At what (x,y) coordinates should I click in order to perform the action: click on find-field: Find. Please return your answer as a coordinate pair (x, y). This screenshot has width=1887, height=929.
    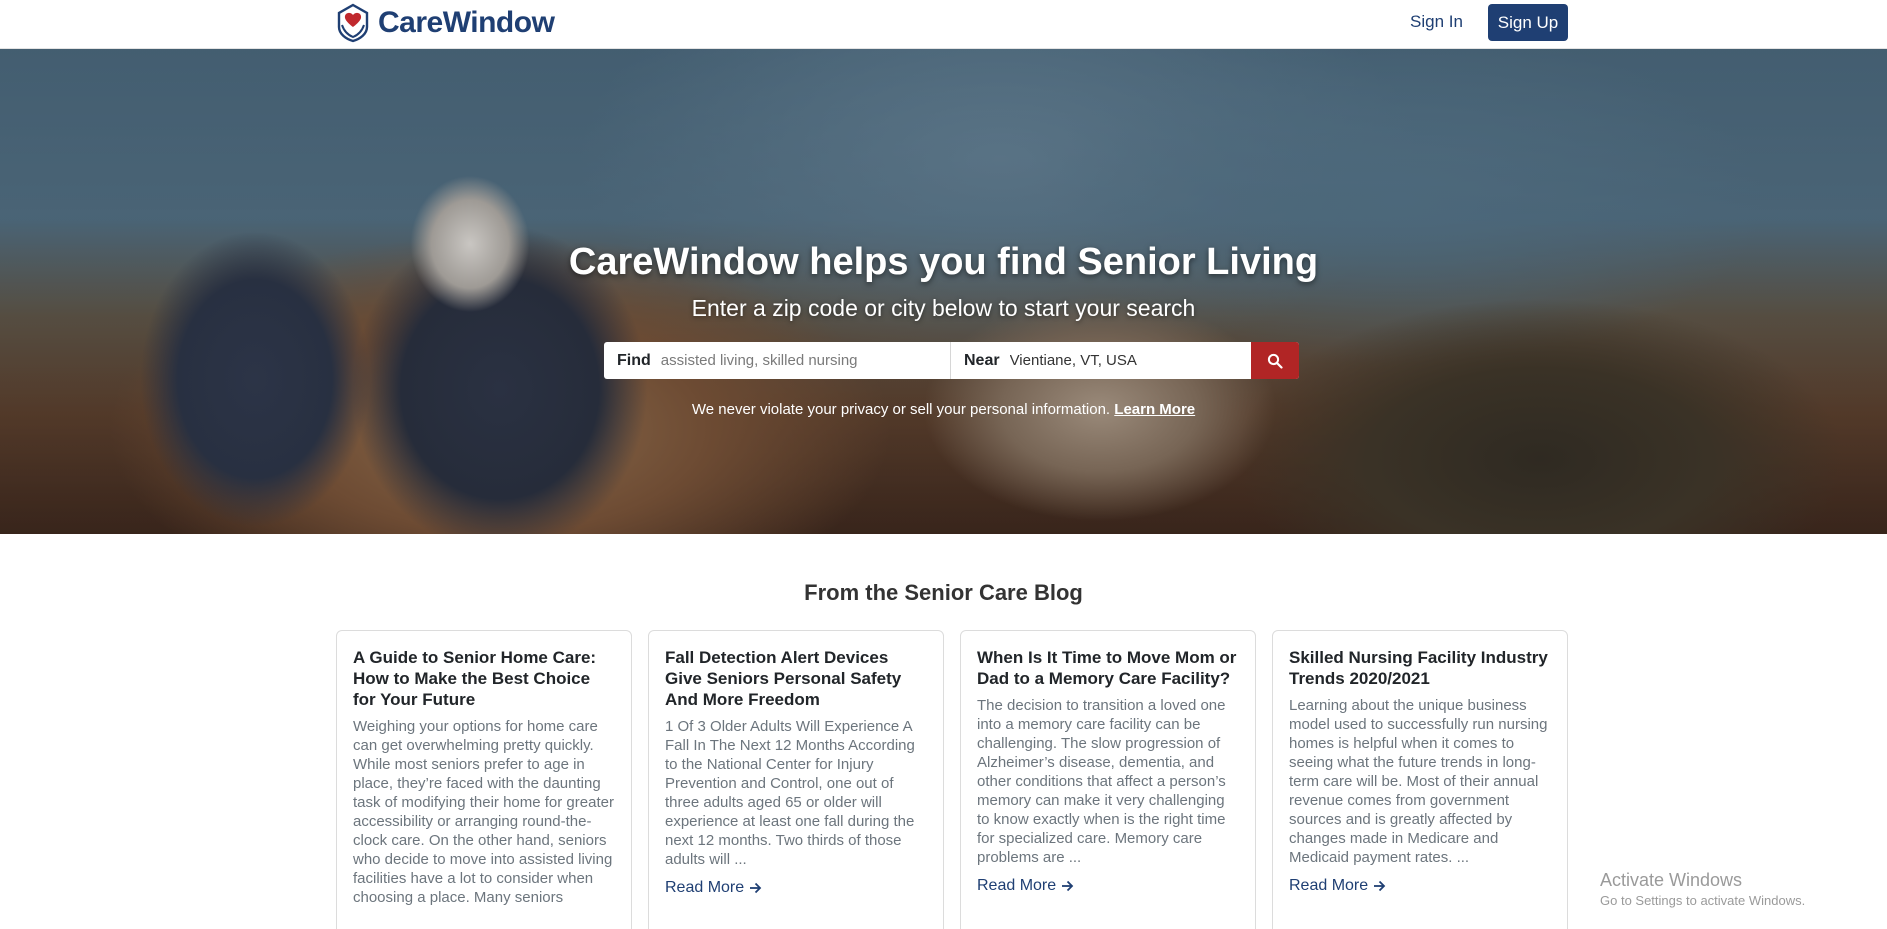
    Looking at the image, I should click on (777, 360).